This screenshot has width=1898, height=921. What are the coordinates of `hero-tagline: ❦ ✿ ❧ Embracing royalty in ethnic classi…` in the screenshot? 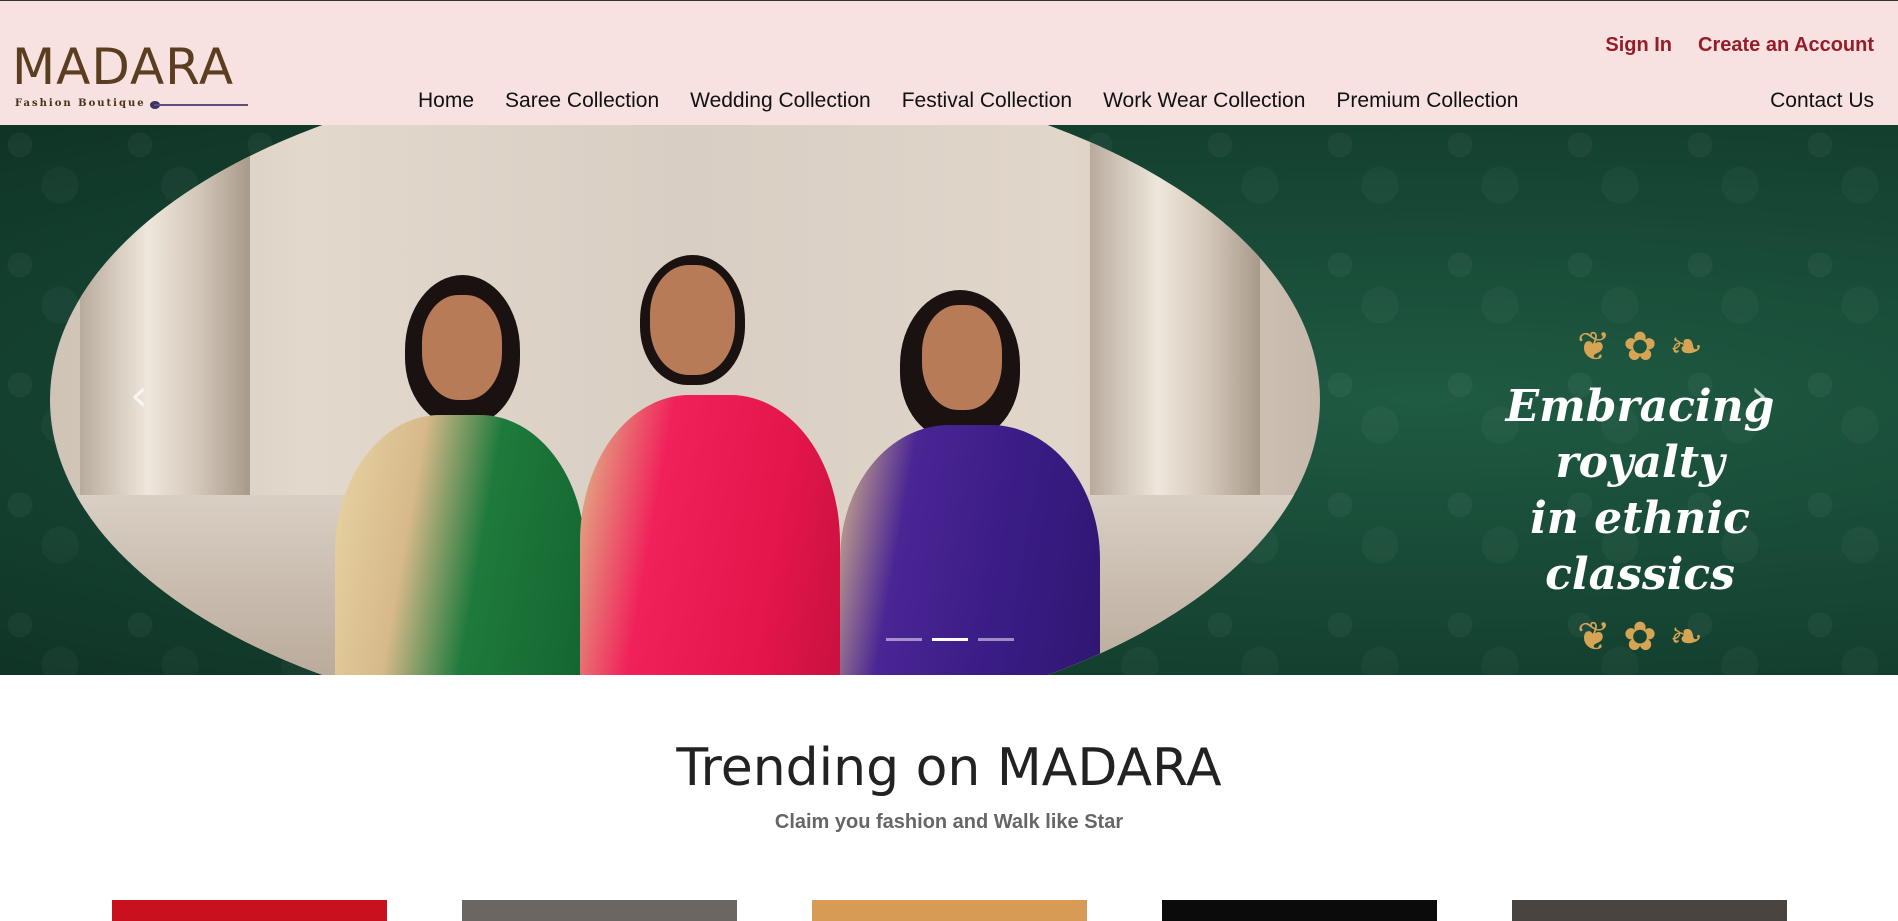 It's located at (1640, 492).